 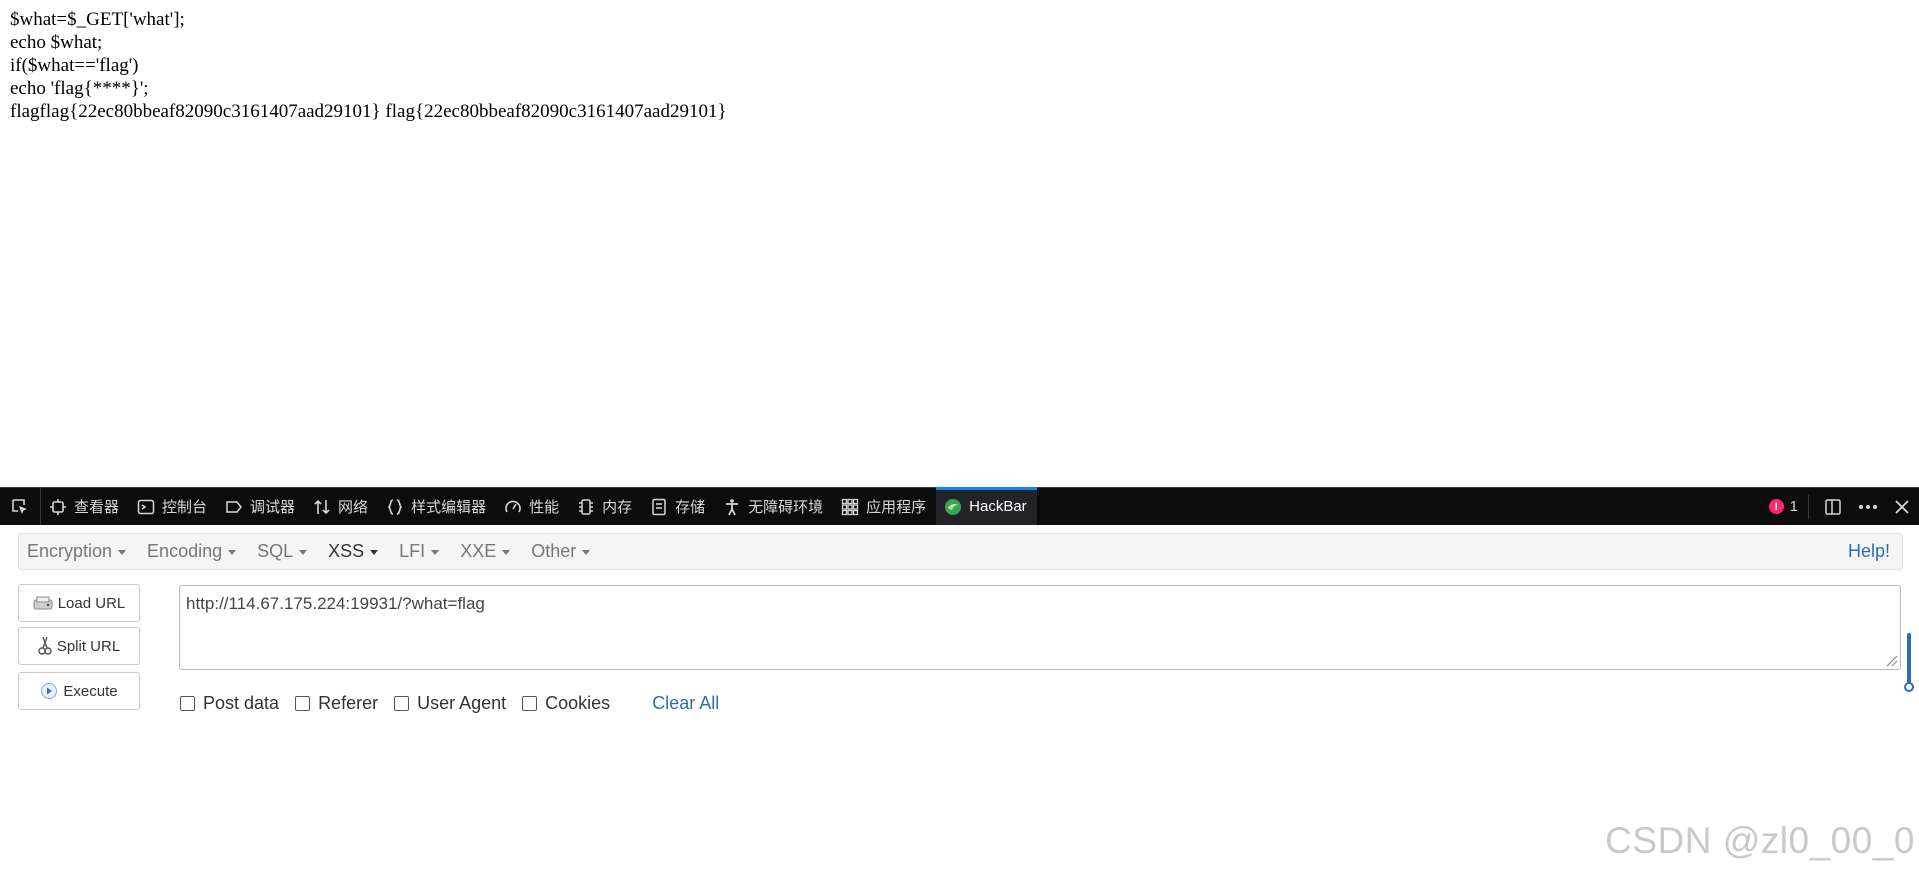 I want to click on output-line: if($what=='flag'), so click(x=74, y=65).